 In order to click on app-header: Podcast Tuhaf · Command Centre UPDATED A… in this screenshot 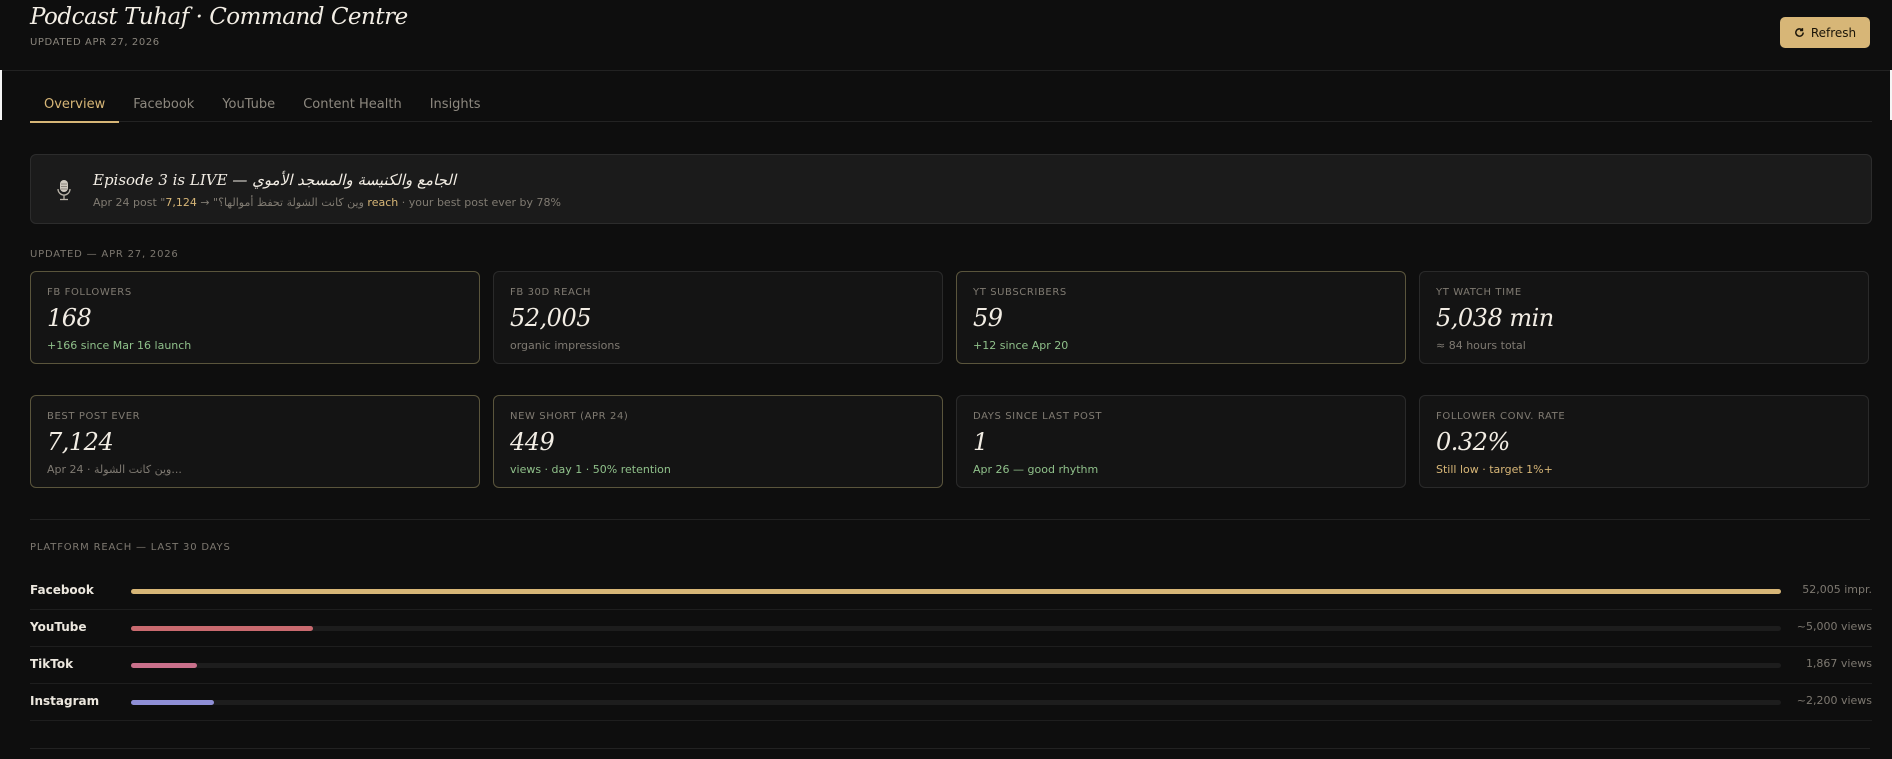, I will do `click(946, 35)`.